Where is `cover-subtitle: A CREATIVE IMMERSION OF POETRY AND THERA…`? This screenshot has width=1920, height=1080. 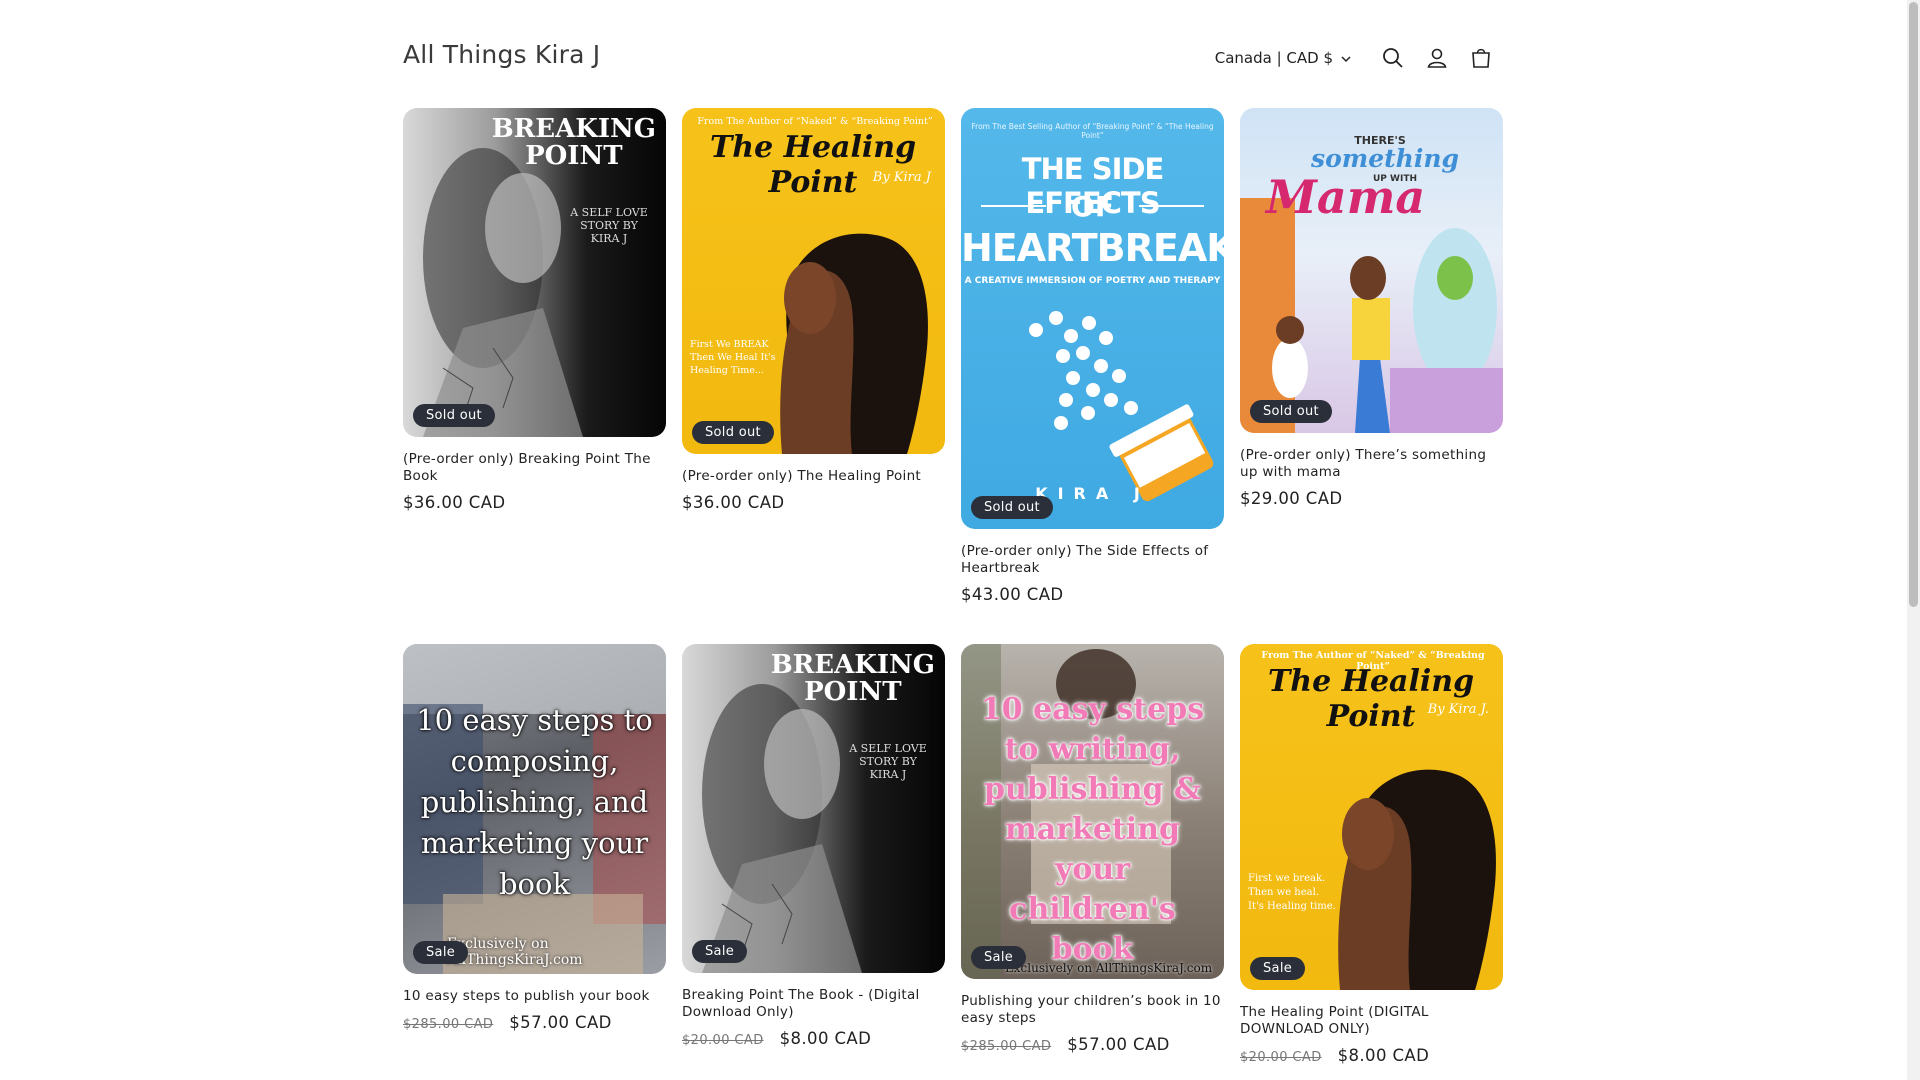 cover-subtitle: A CREATIVE IMMERSION OF POETRY AND THERA… is located at coordinates (1092, 281).